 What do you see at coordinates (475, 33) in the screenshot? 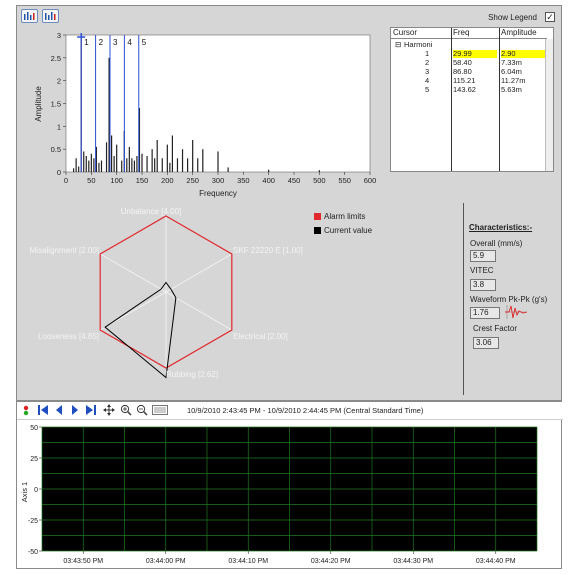
I see `freq-col-header: Freq` at bounding box center [475, 33].